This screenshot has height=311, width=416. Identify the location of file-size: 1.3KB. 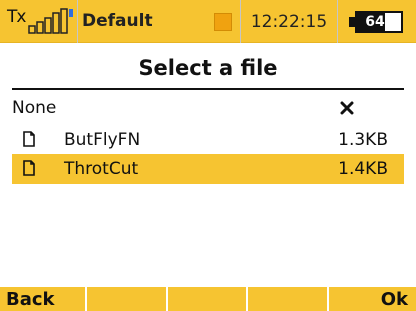
(363, 140).